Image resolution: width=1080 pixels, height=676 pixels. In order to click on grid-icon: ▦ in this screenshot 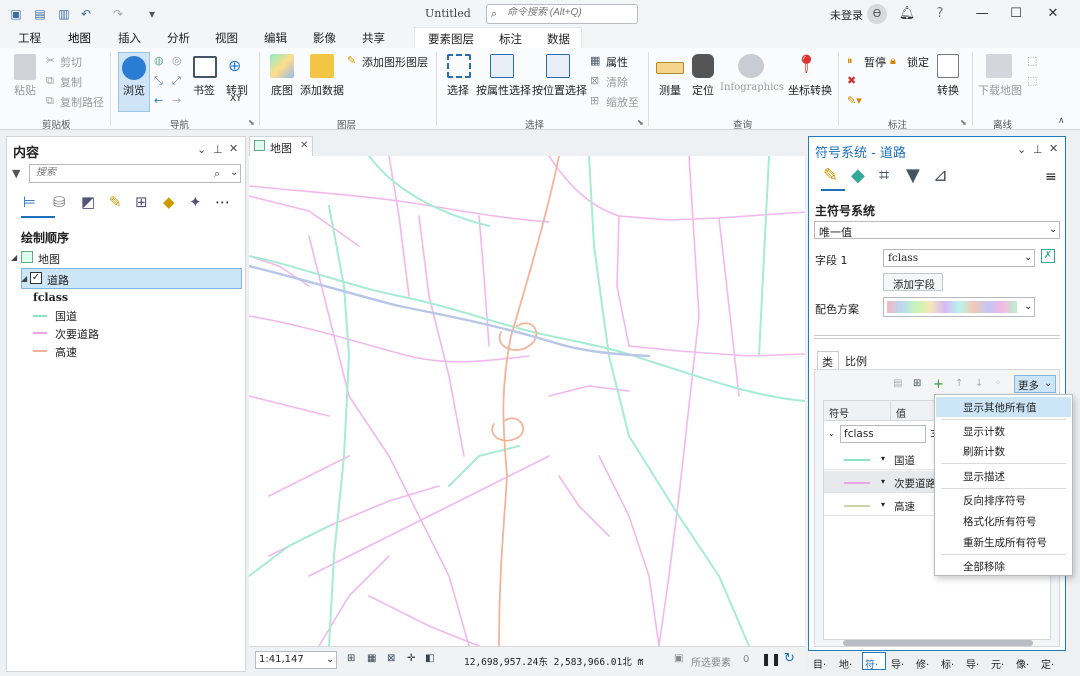, I will do `click(371, 658)`.